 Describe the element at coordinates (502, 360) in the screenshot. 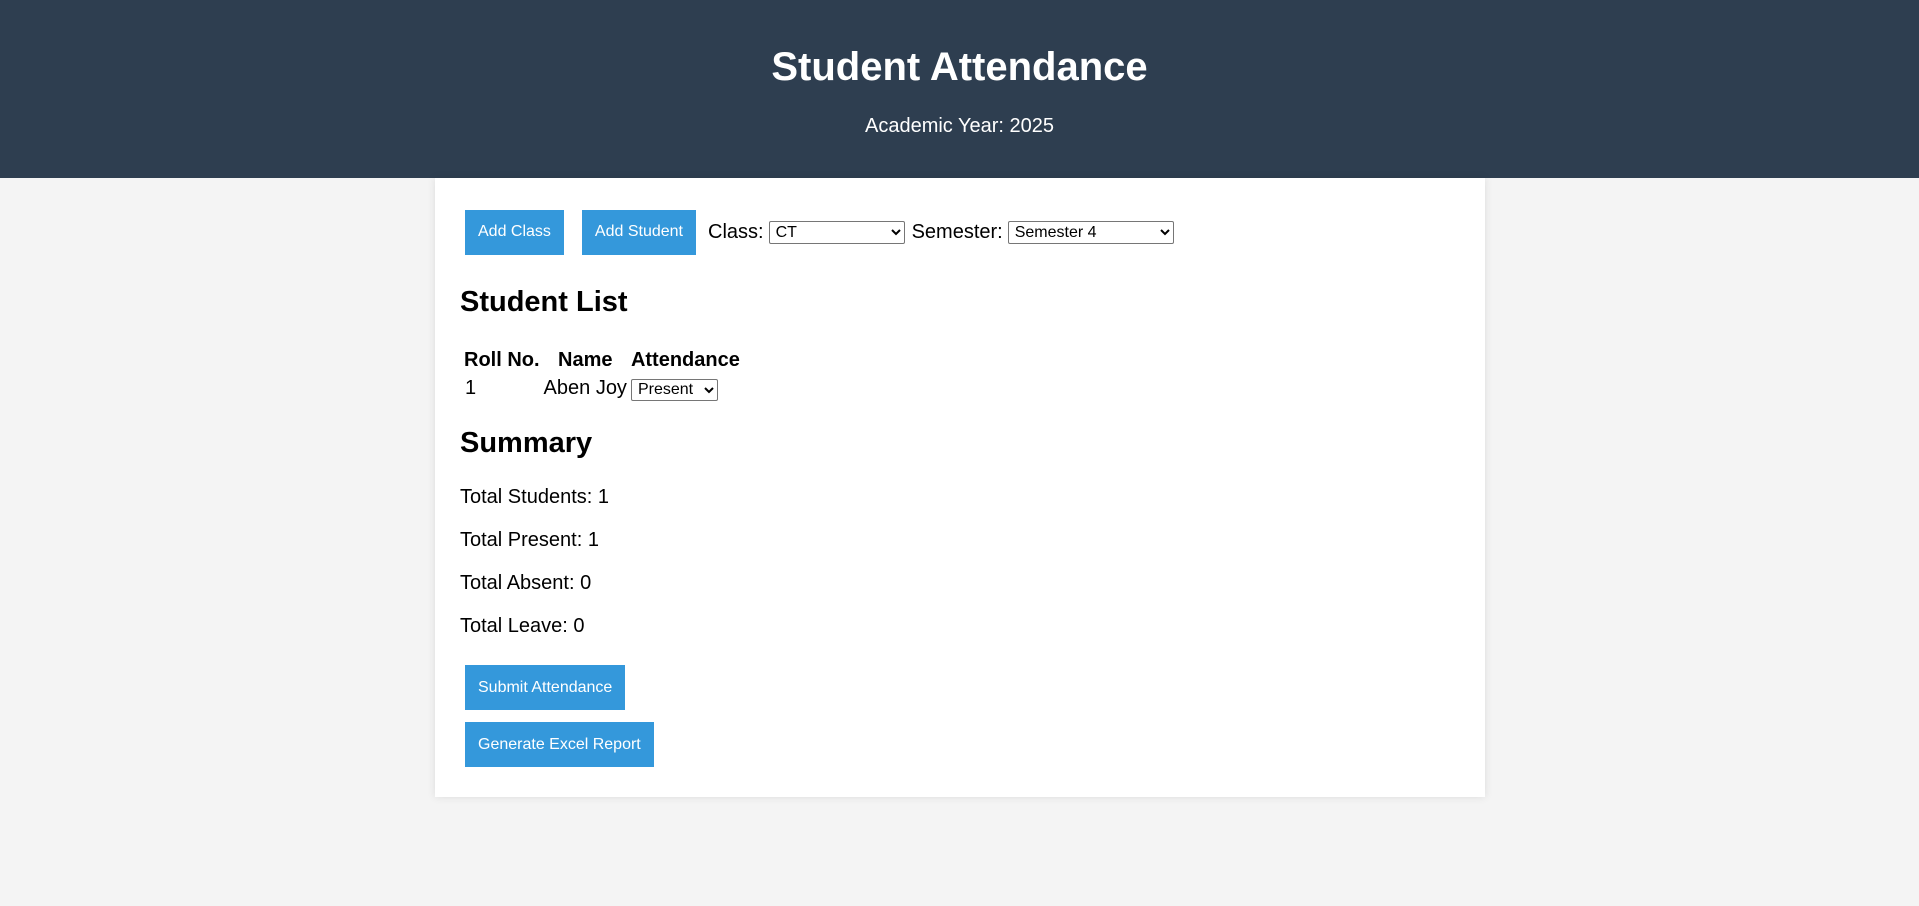

I see `column-header-roll: Roll No.` at that location.